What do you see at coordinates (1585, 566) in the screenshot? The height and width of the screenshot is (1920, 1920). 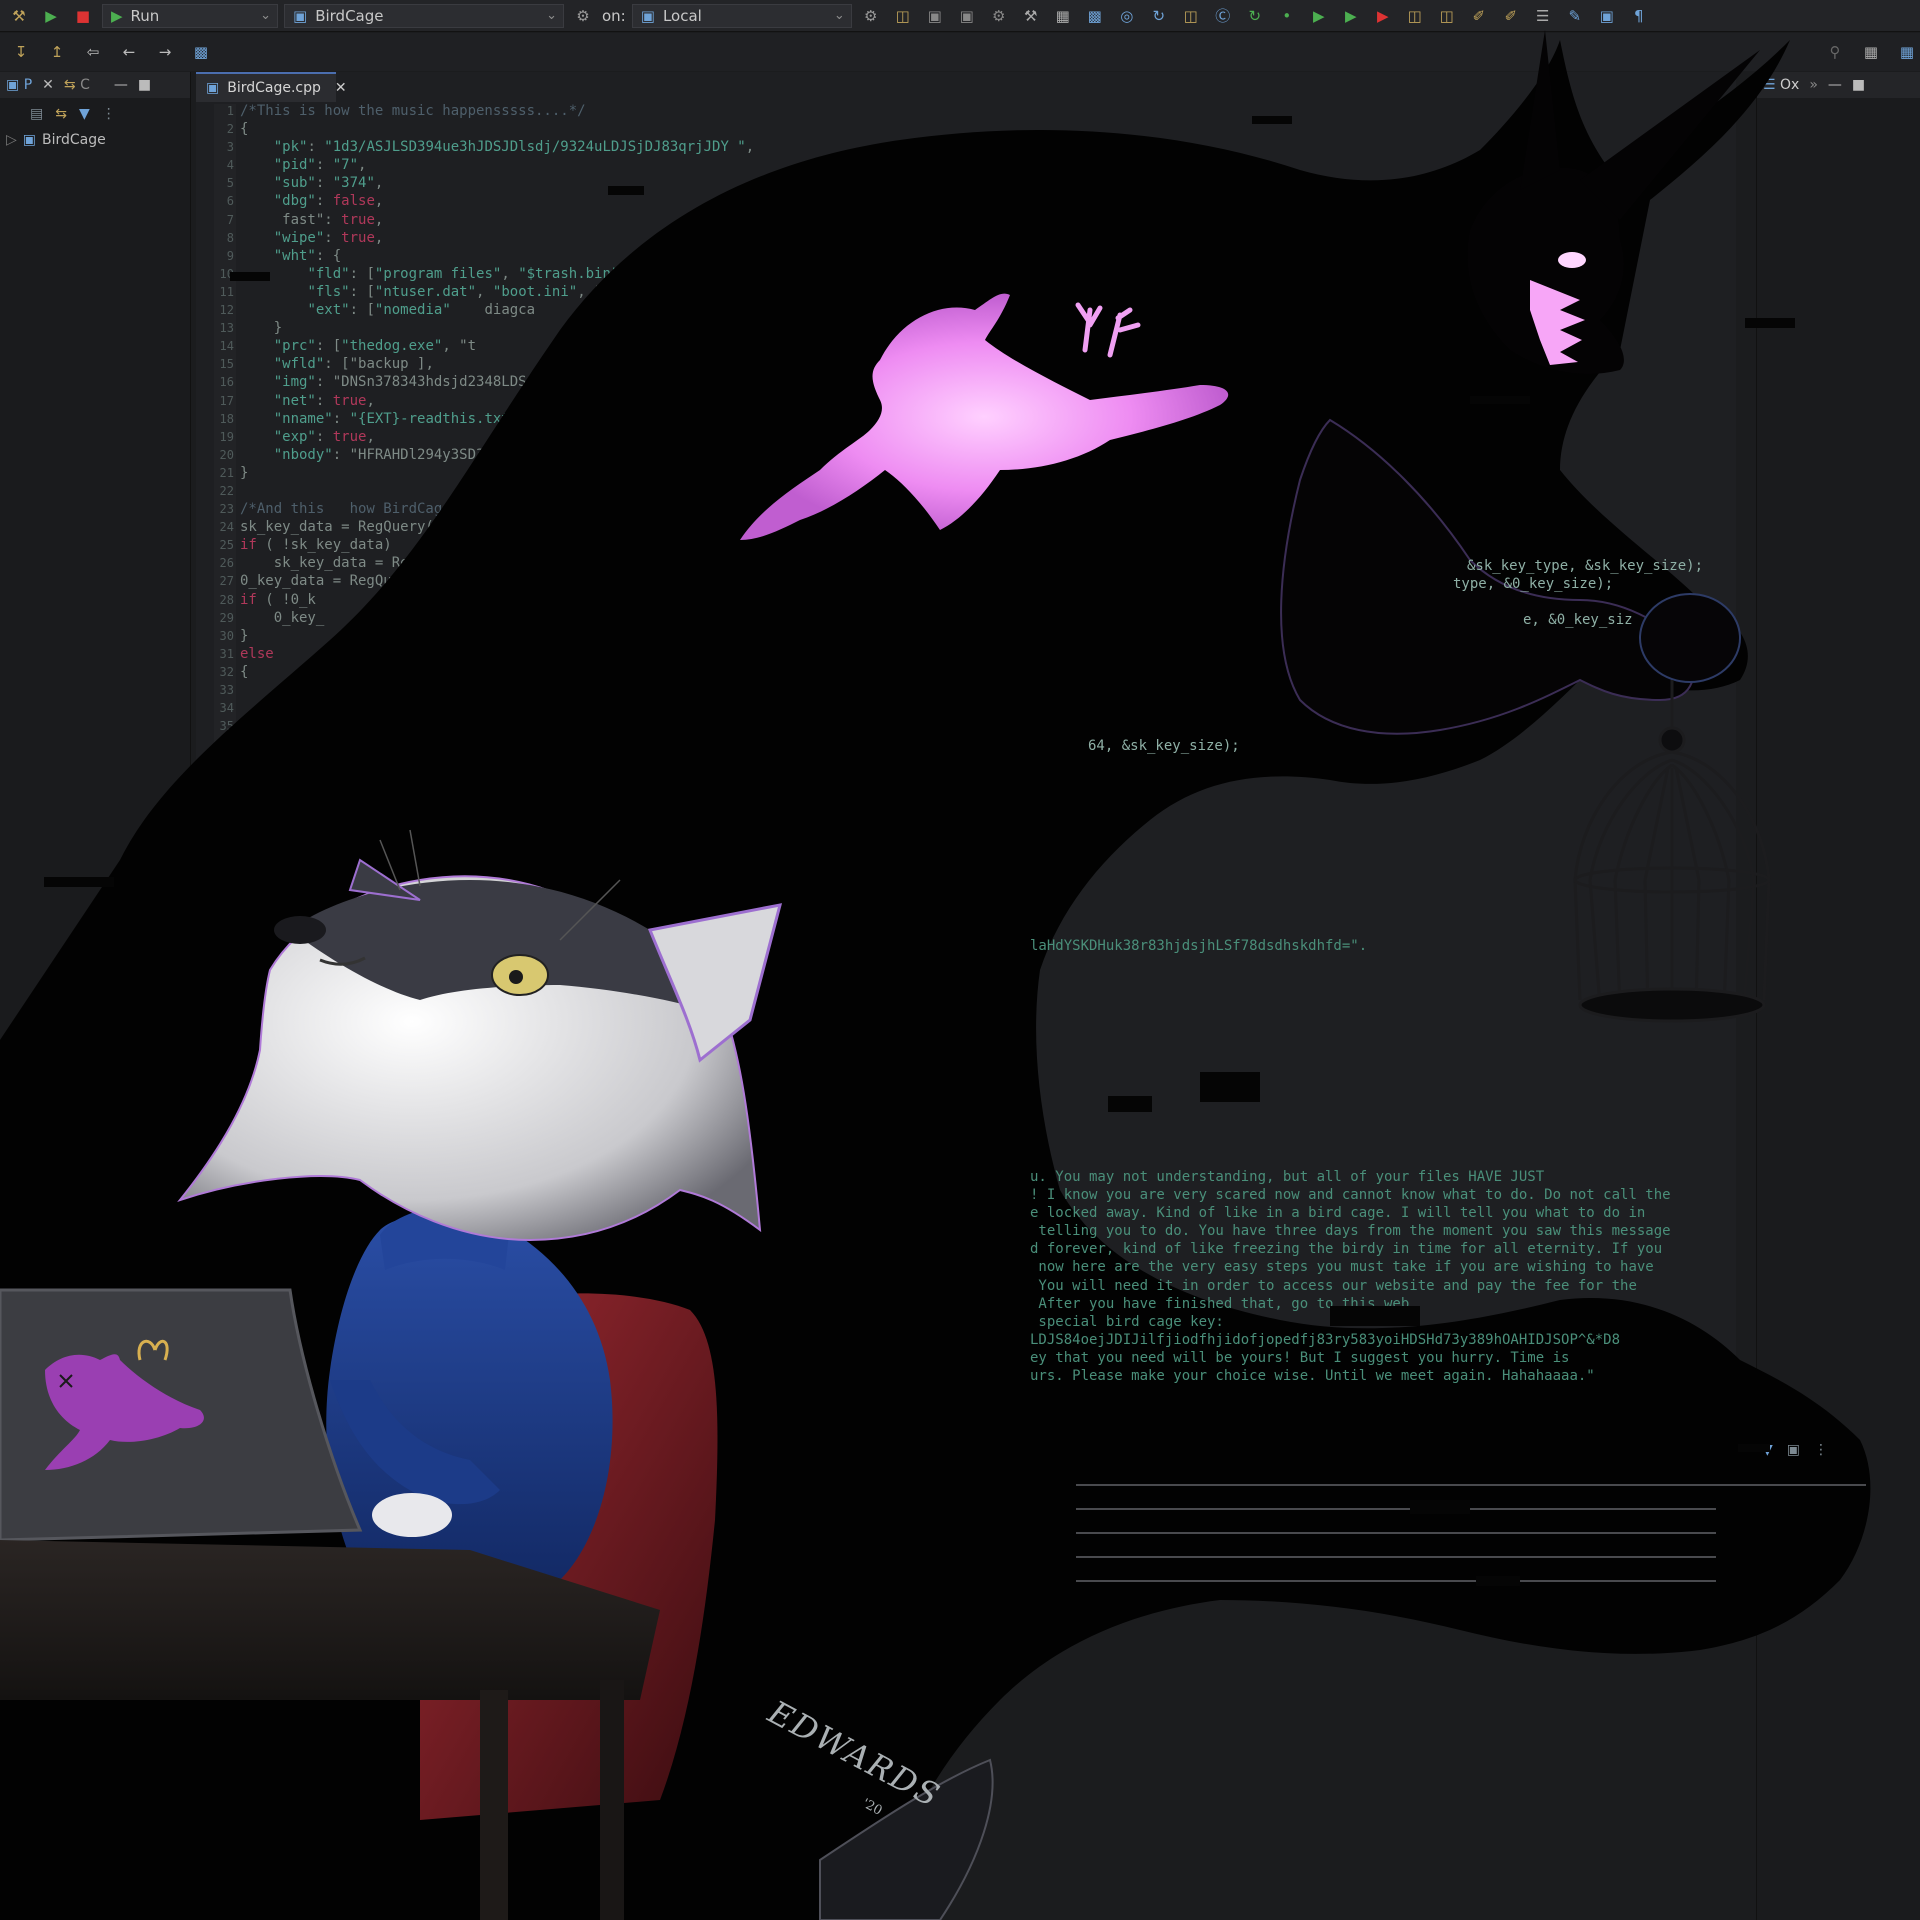 I see `code-fragment: &sk_key_type, &sk_key_size);` at bounding box center [1585, 566].